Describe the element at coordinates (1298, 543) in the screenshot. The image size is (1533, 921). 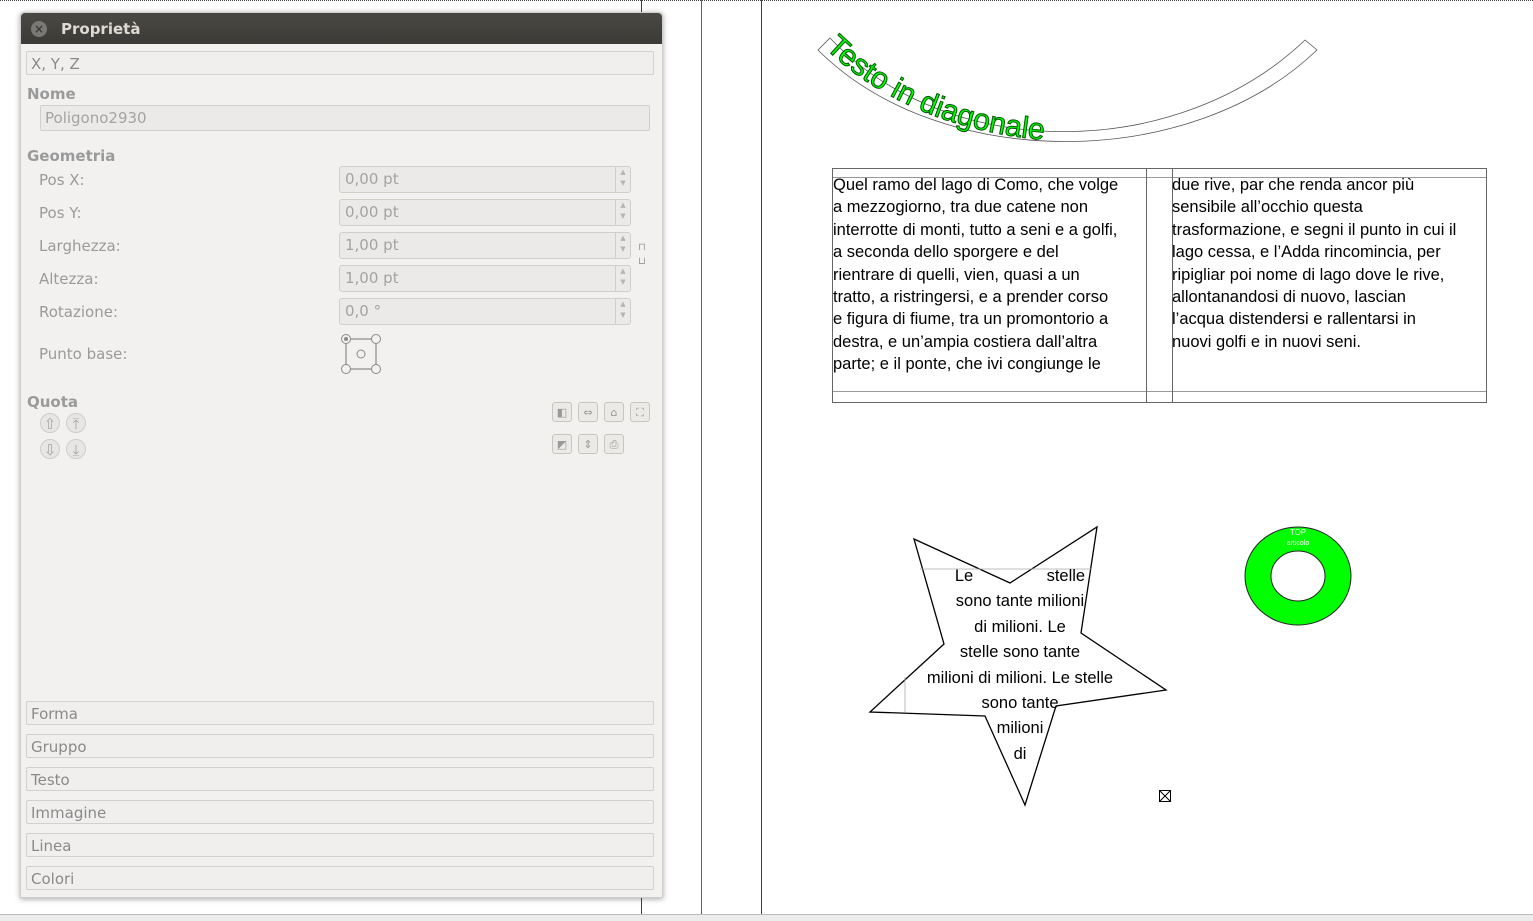
I see `ring-text-sub: articolo` at that location.